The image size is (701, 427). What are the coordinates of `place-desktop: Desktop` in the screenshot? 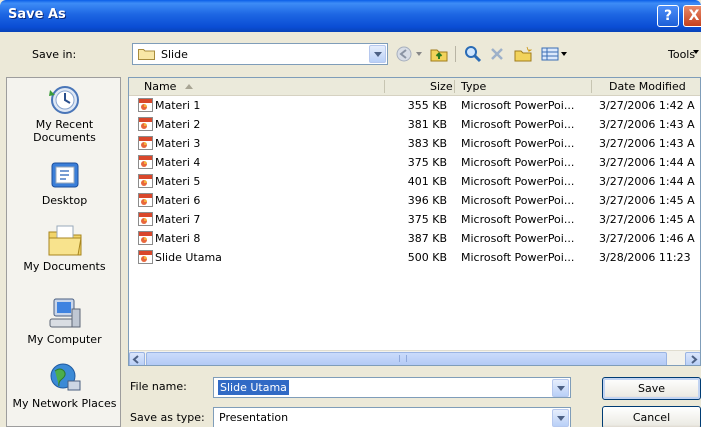 It's located at (64, 183).